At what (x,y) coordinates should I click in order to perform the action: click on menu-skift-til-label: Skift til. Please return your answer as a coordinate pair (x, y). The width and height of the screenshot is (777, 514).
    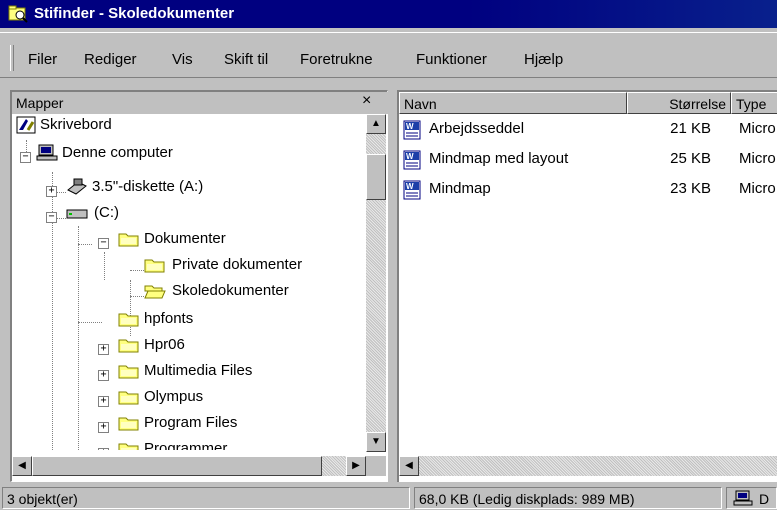
    Looking at the image, I should click on (246, 59).